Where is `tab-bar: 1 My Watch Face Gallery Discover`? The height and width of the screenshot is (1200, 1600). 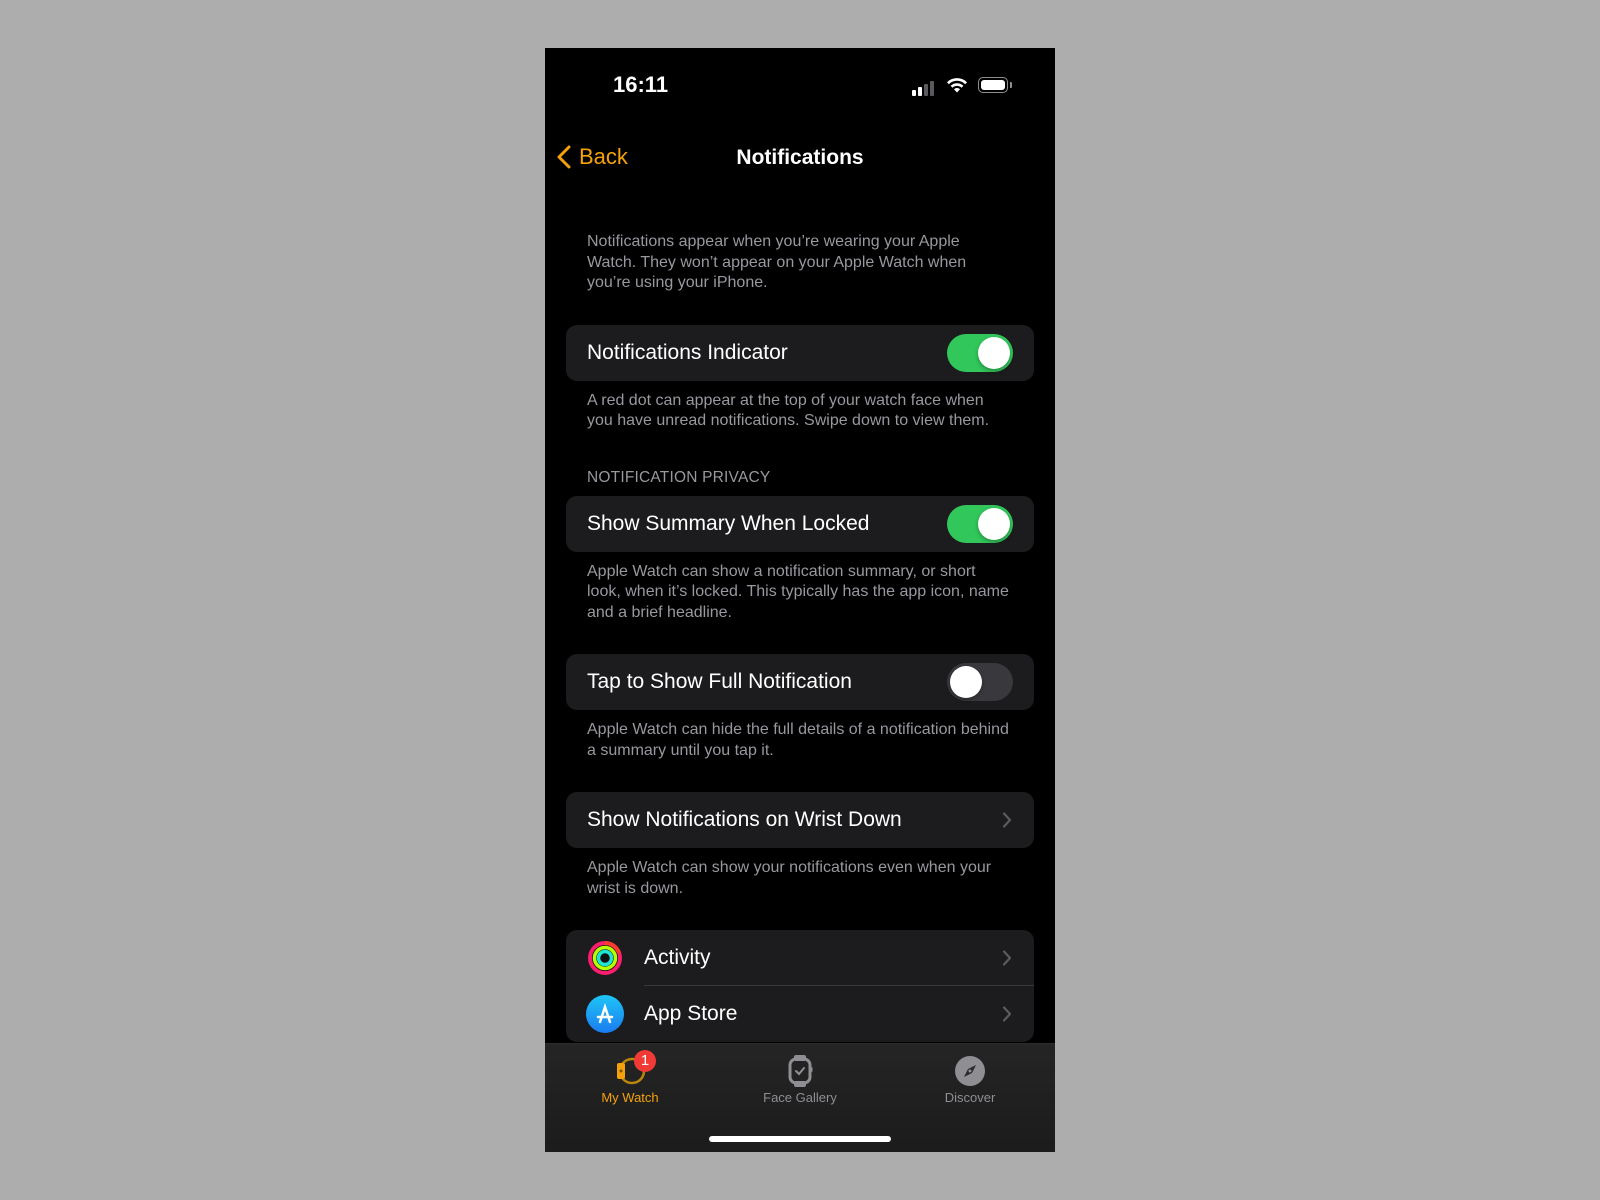 tab-bar: 1 My Watch Face Gallery Discover is located at coordinates (800, 1097).